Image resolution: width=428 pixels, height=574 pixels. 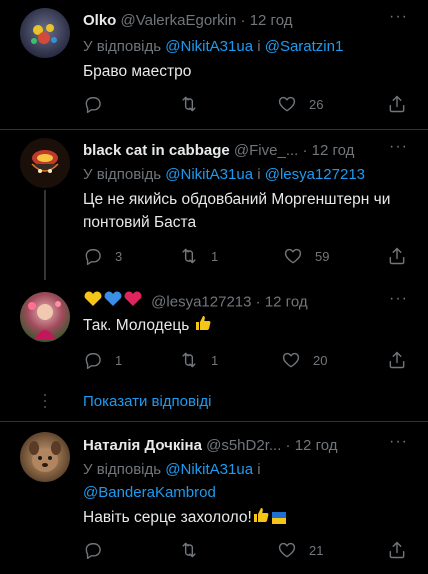 What do you see at coordinates (179, 20) in the screenshot?
I see `user-handle: @ValerkaEgorkin` at bounding box center [179, 20].